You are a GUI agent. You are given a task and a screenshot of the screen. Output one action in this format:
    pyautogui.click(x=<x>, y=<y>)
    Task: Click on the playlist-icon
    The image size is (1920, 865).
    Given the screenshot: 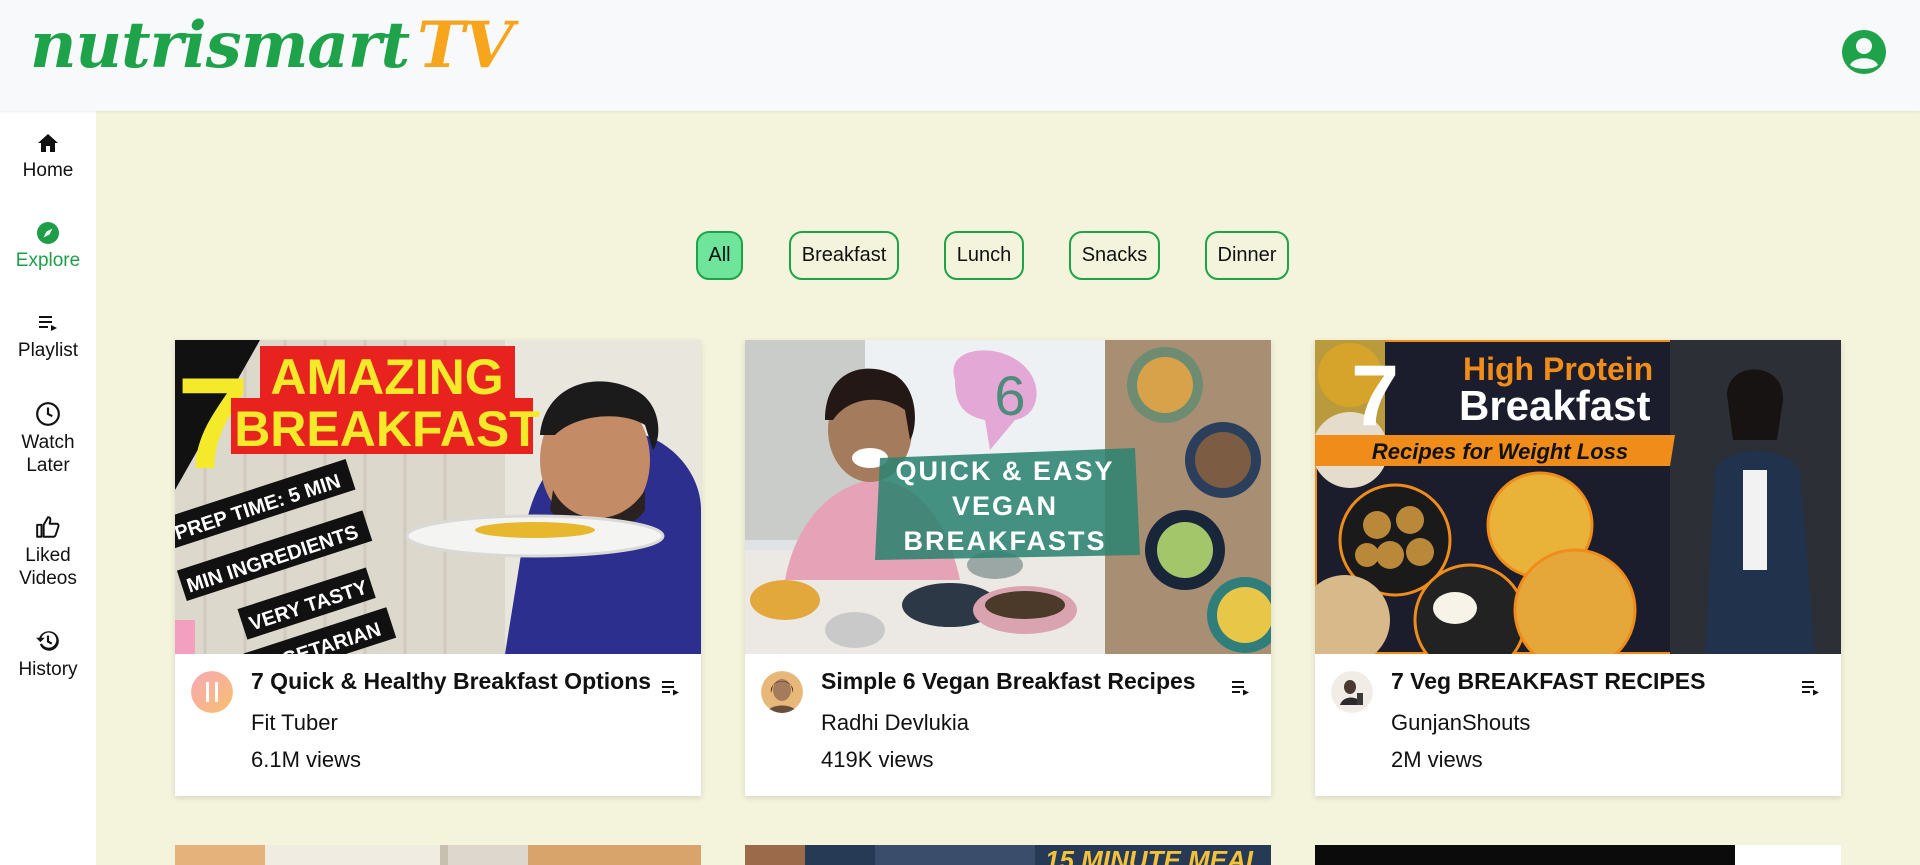 What is the action you would take?
    pyautogui.click(x=48, y=323)
    